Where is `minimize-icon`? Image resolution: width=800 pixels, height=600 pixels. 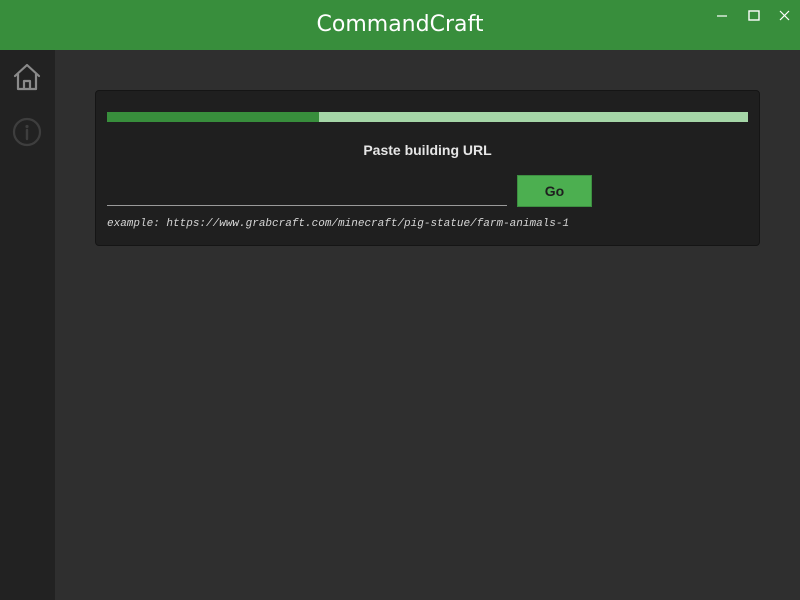
minimize-icon is located at coordinates (722, 16).